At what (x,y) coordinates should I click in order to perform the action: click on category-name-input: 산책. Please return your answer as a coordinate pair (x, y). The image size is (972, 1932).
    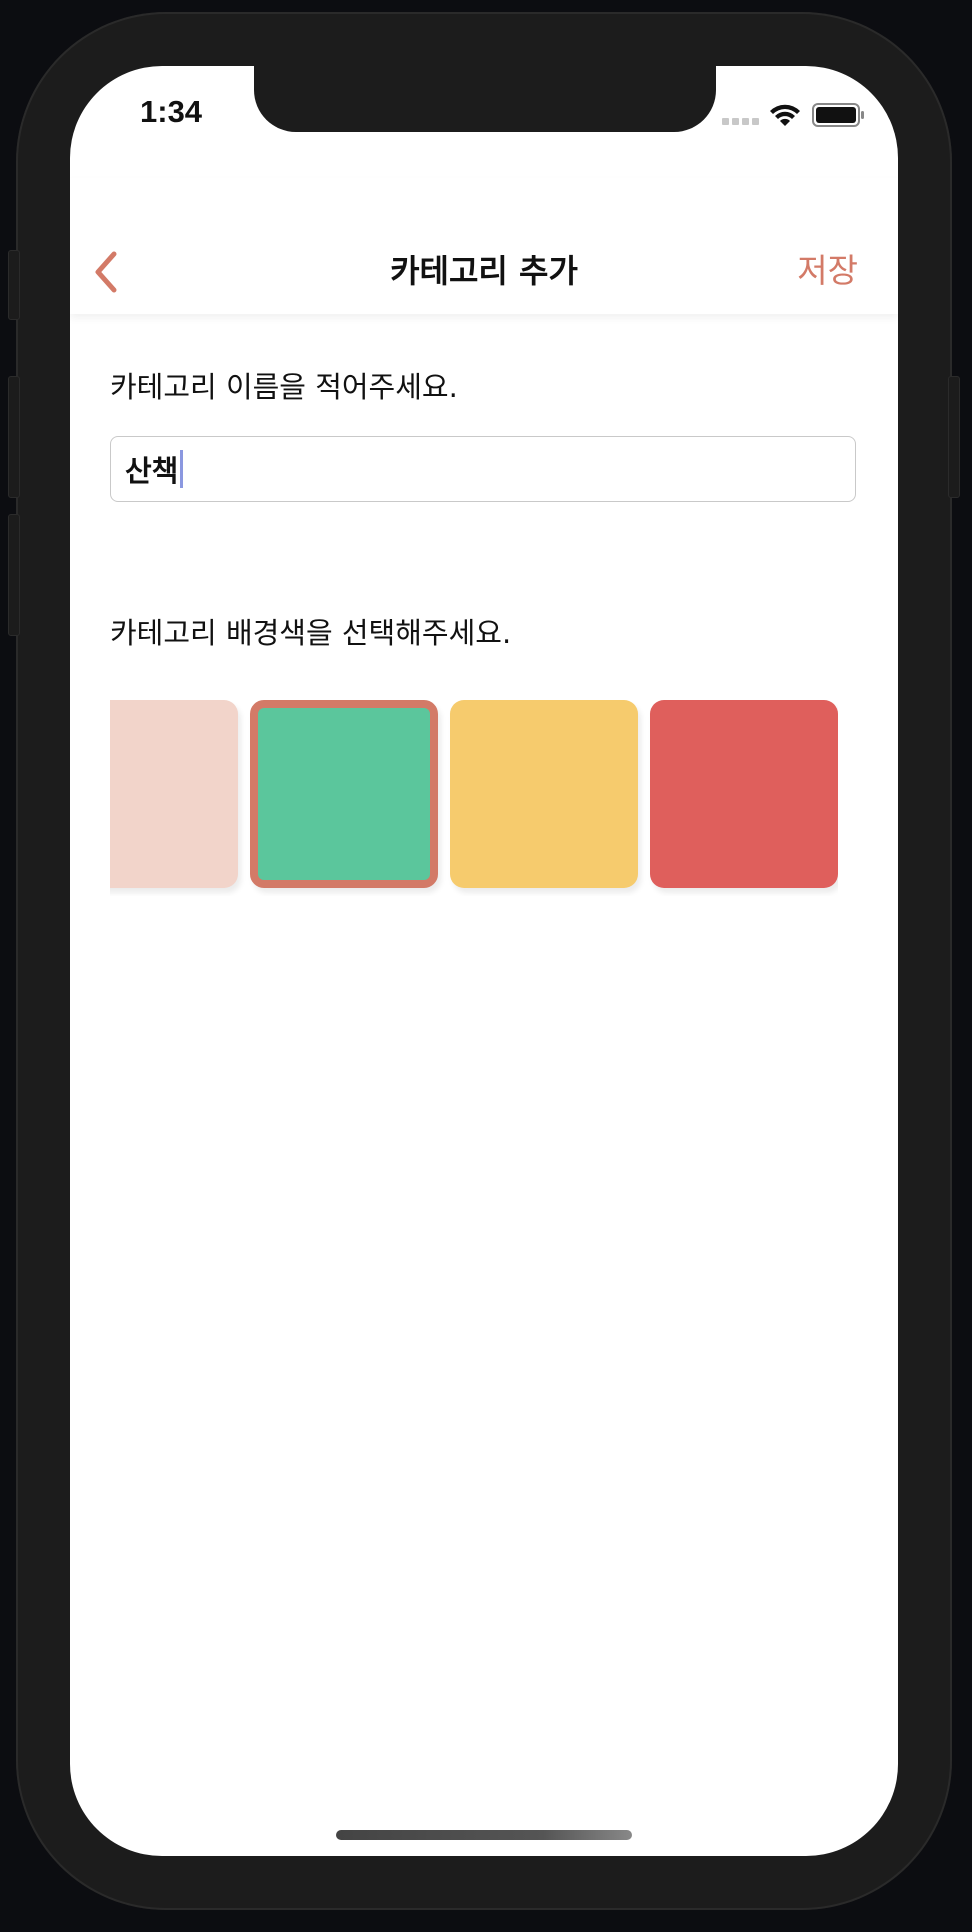
    Looking at the image, I should click on (483, 469).